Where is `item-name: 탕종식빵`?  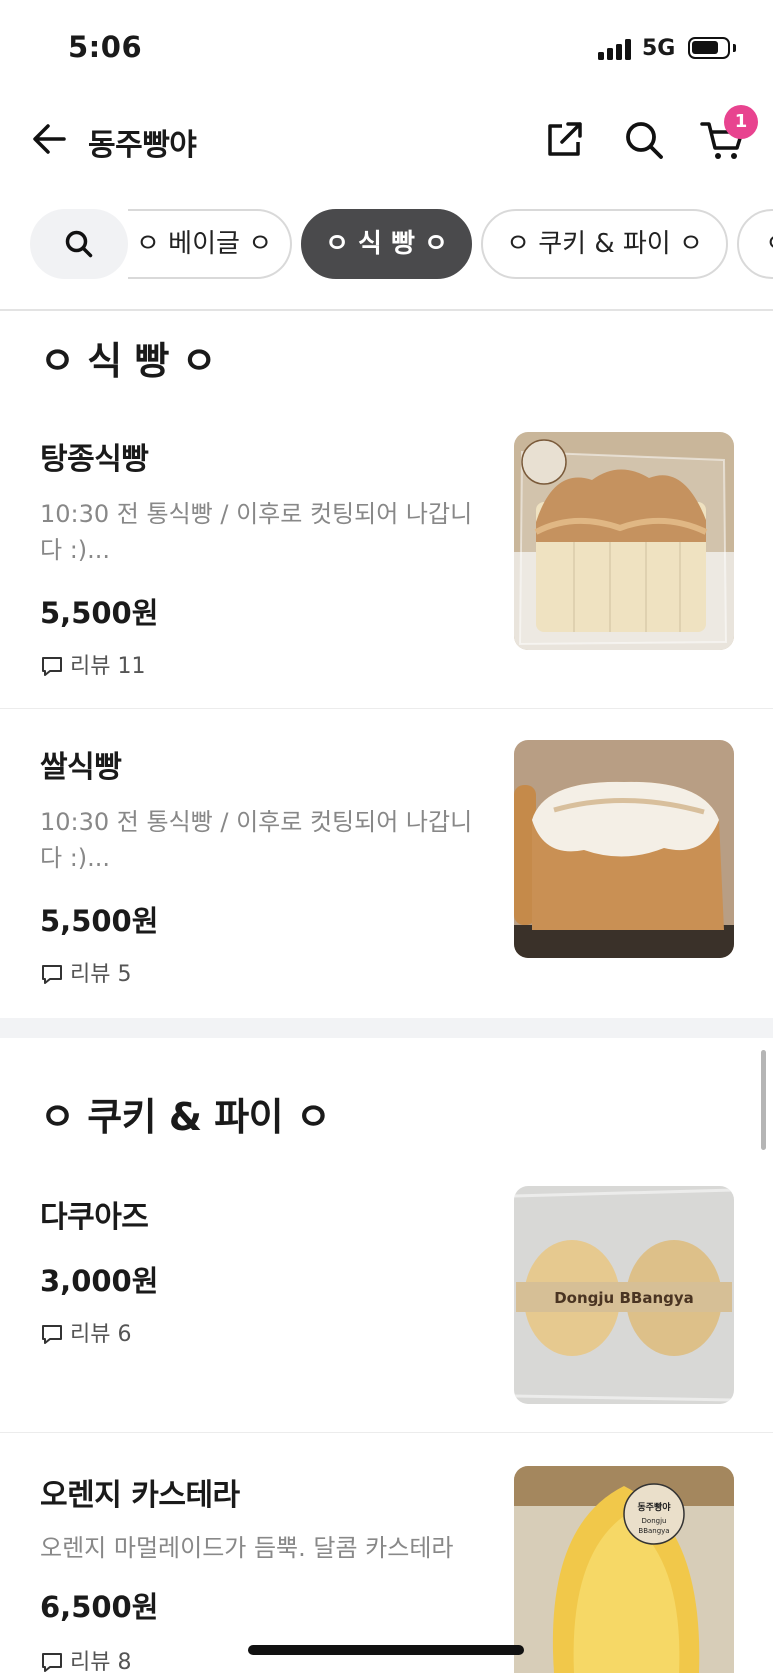 item-name: 탕종식빵 is located at coordinates (94, 459).